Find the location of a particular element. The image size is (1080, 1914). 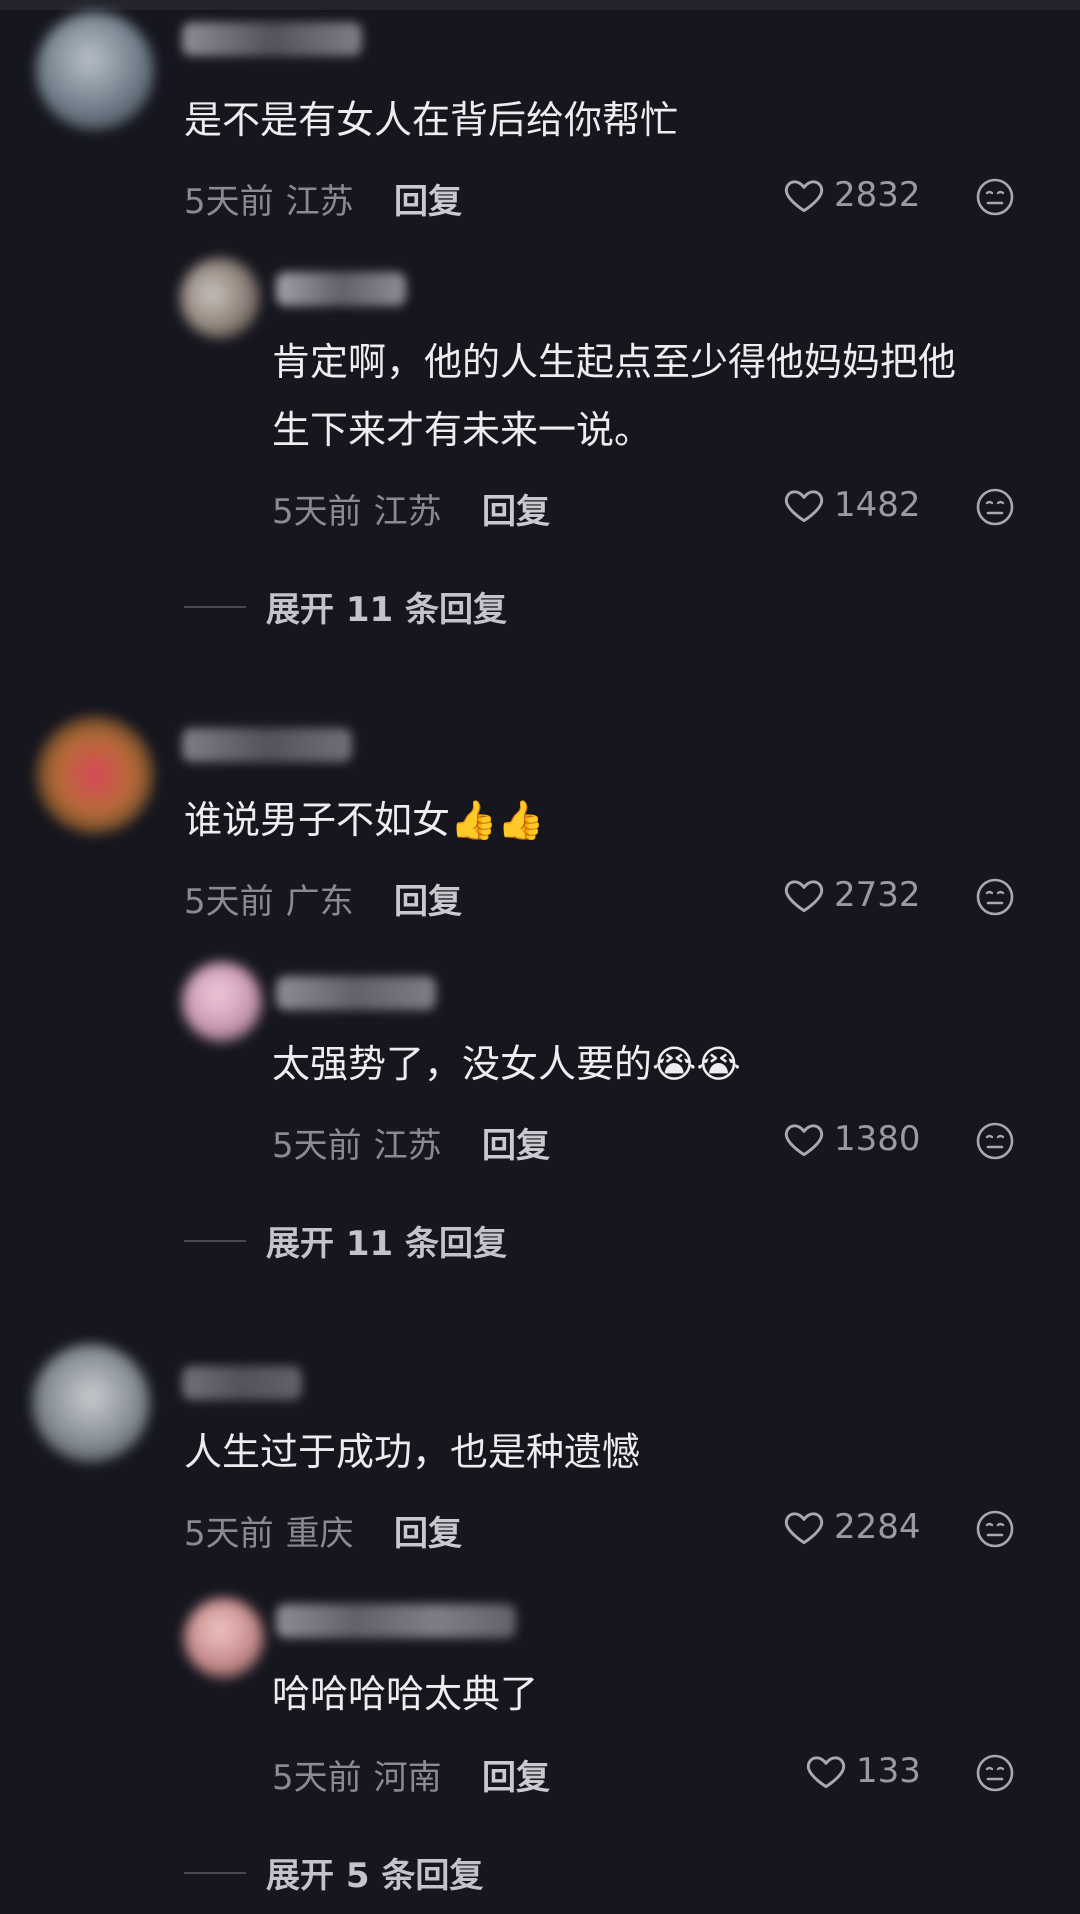

crying-emoji: 😭😭 is located at coordinates (696, 1064).